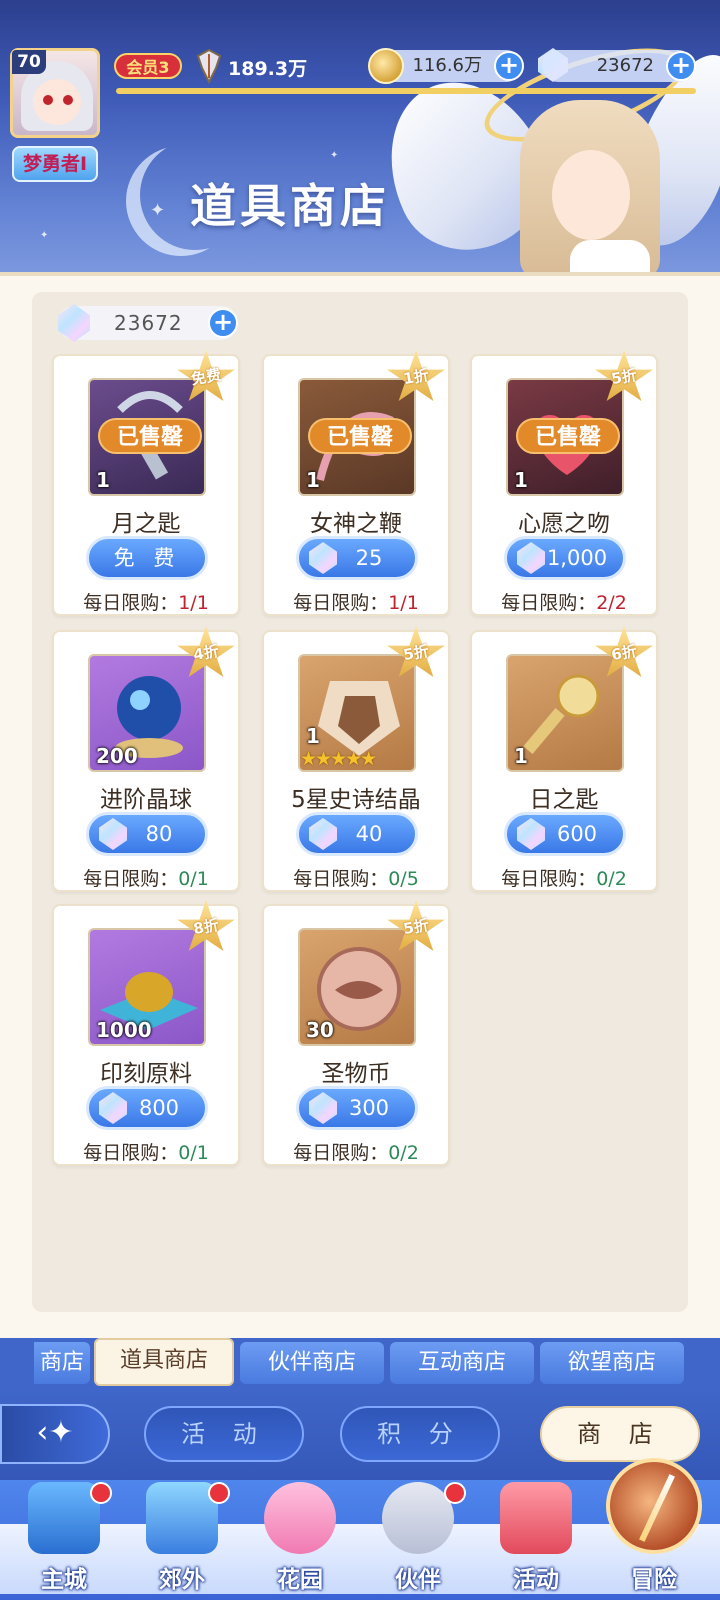 Image resolution: width=720 pixels, height=1600 pixels. I want to click on buy-button: 80, so click(147, 834).